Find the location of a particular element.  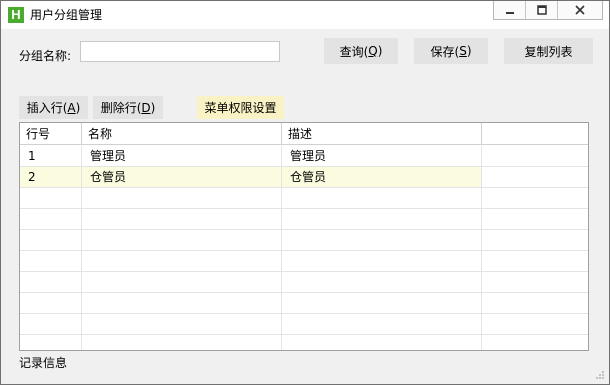

save-button-label: 保存( is located at coordinates (445, 51).